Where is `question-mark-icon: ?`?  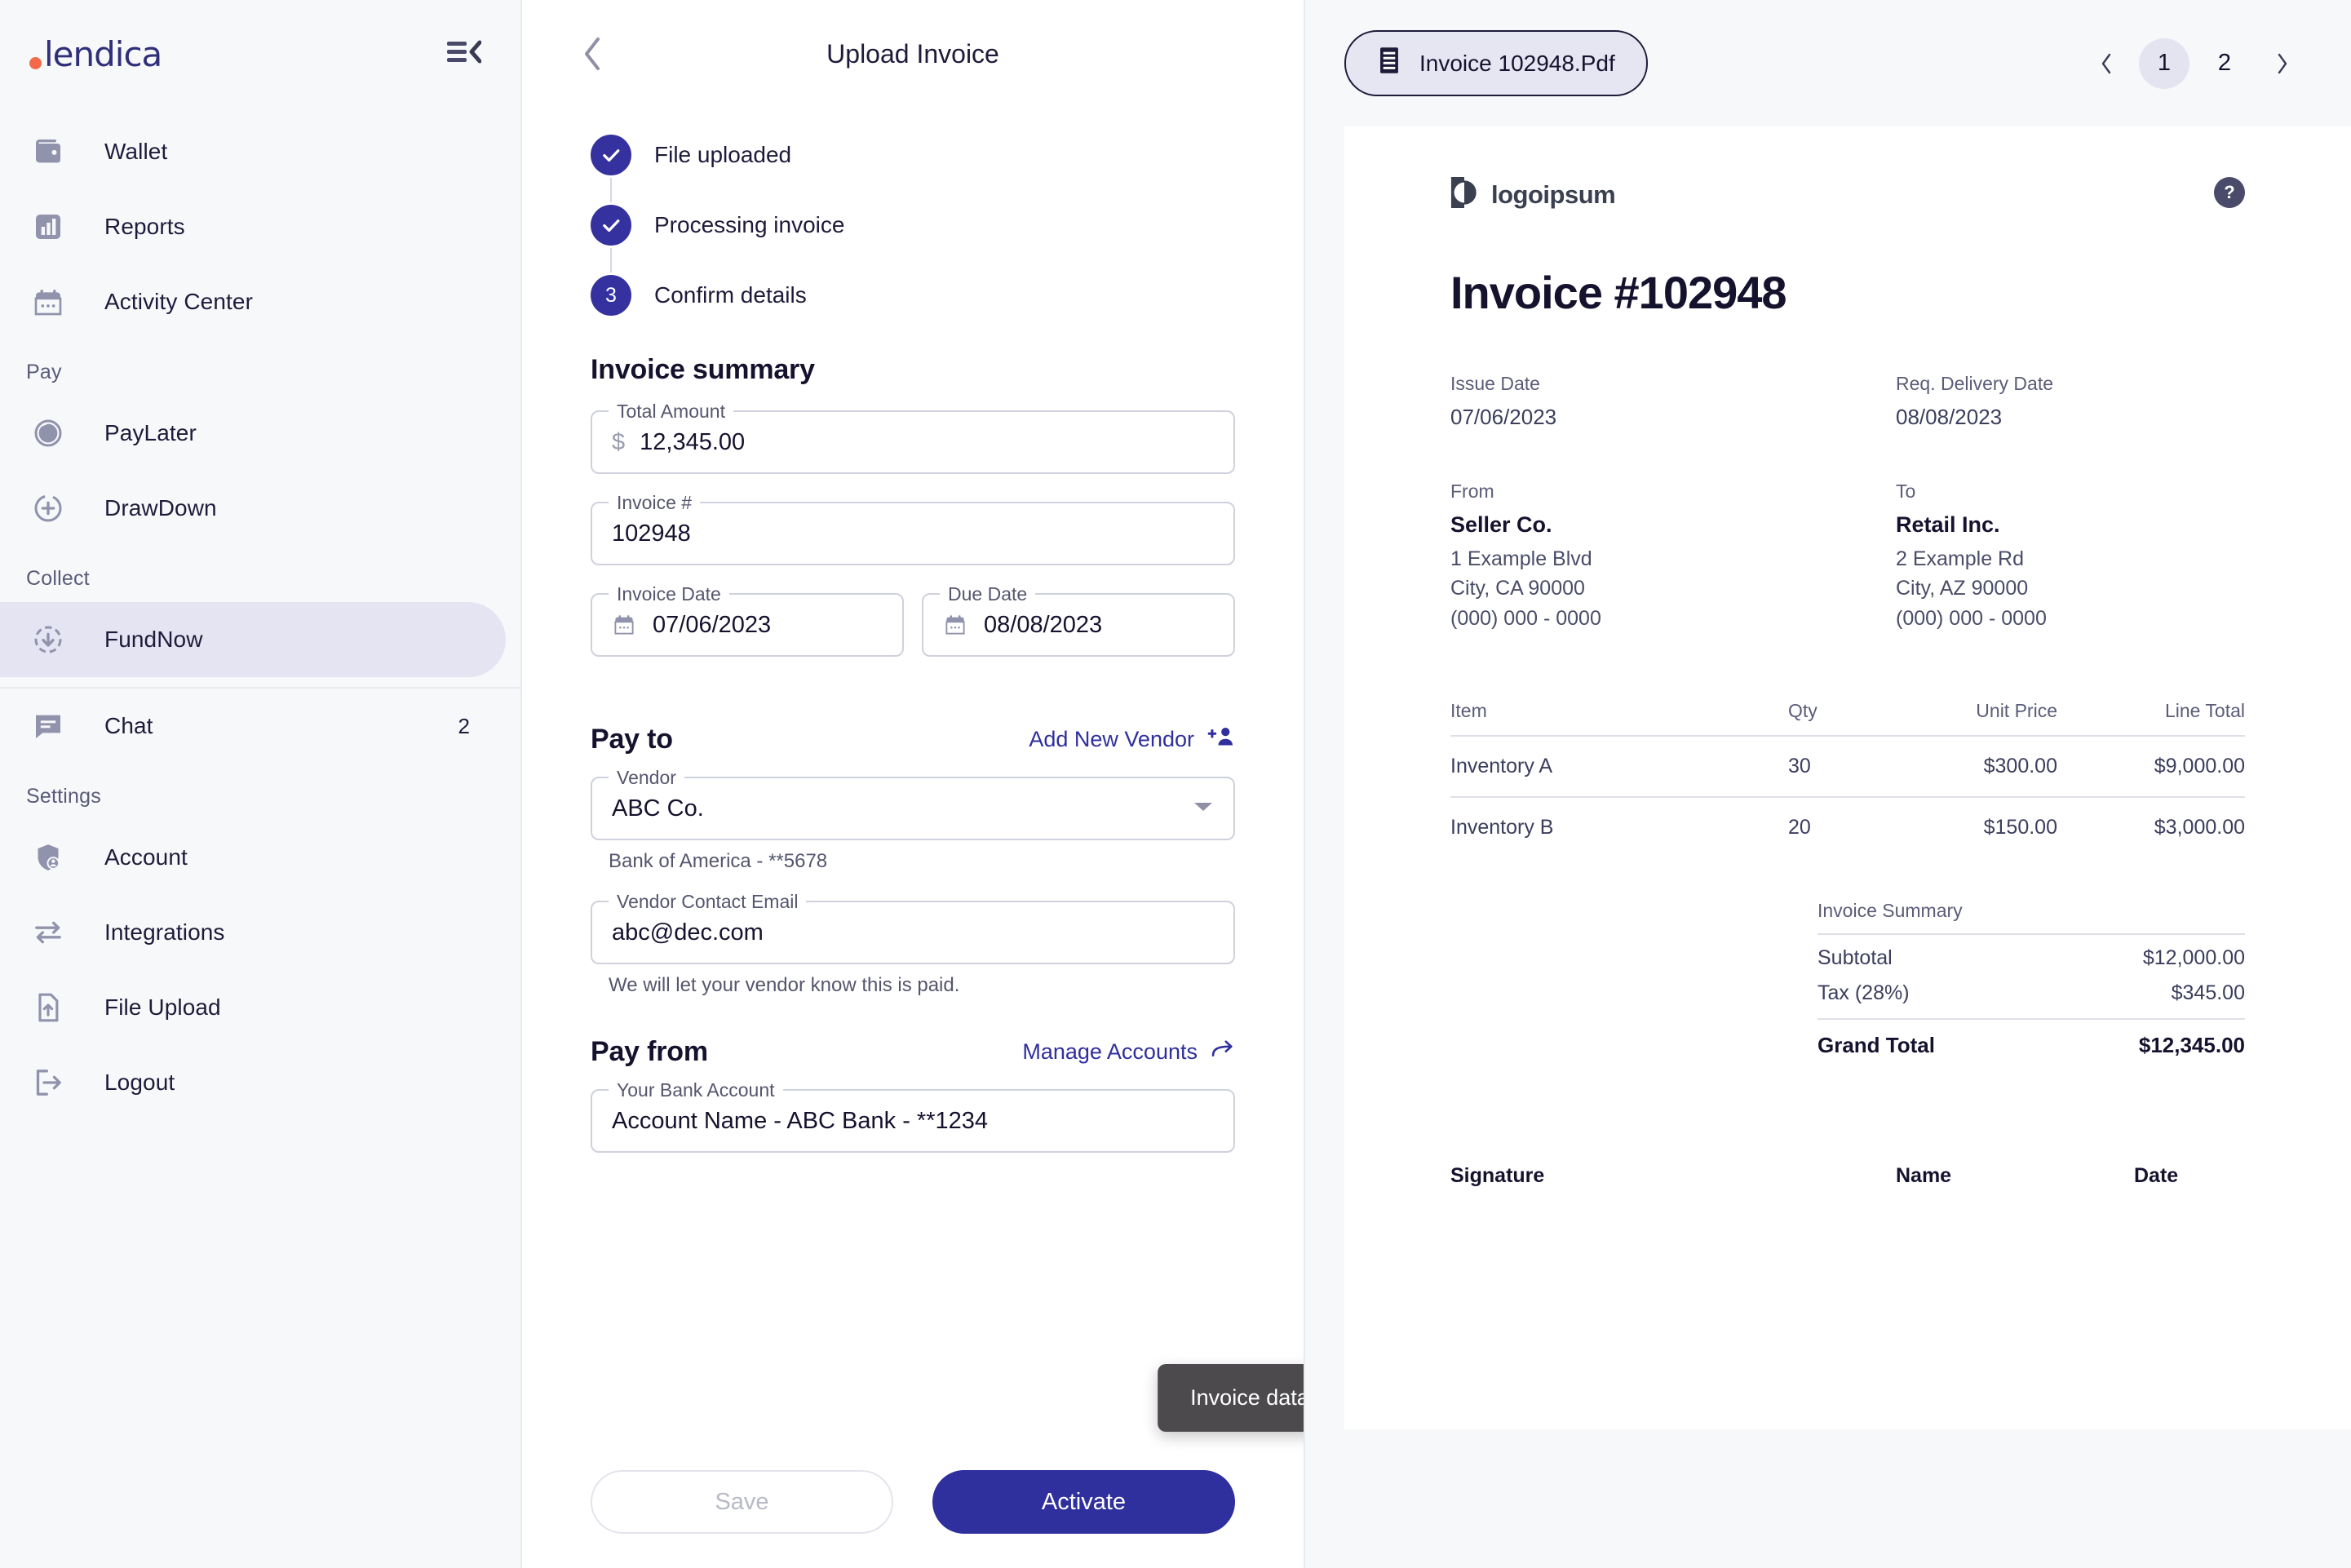
question-mark-icon: ? is located at coordinates (2229, 192).